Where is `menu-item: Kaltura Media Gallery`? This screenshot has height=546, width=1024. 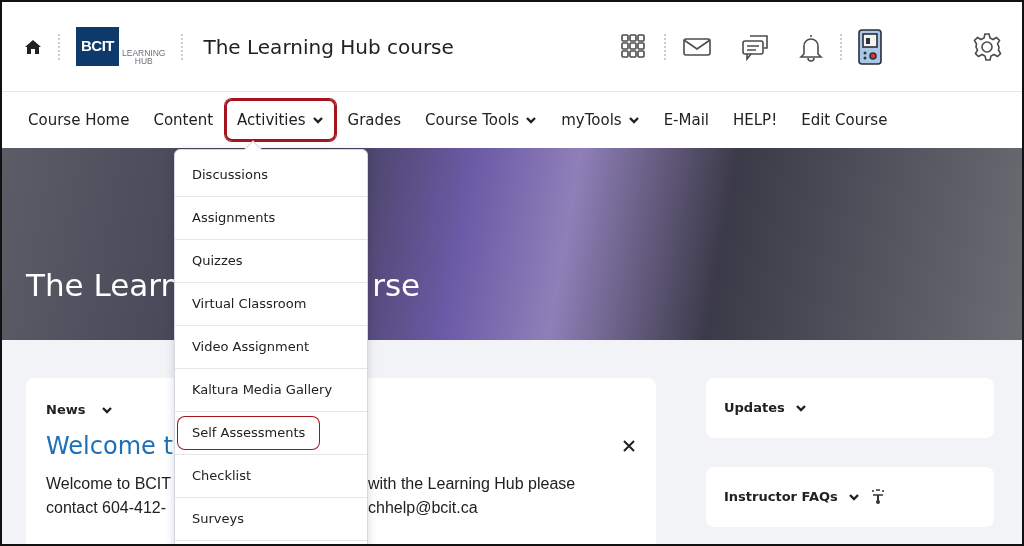
menu-item: Kaltura Media Gallery is located at coordinates (262, 390).